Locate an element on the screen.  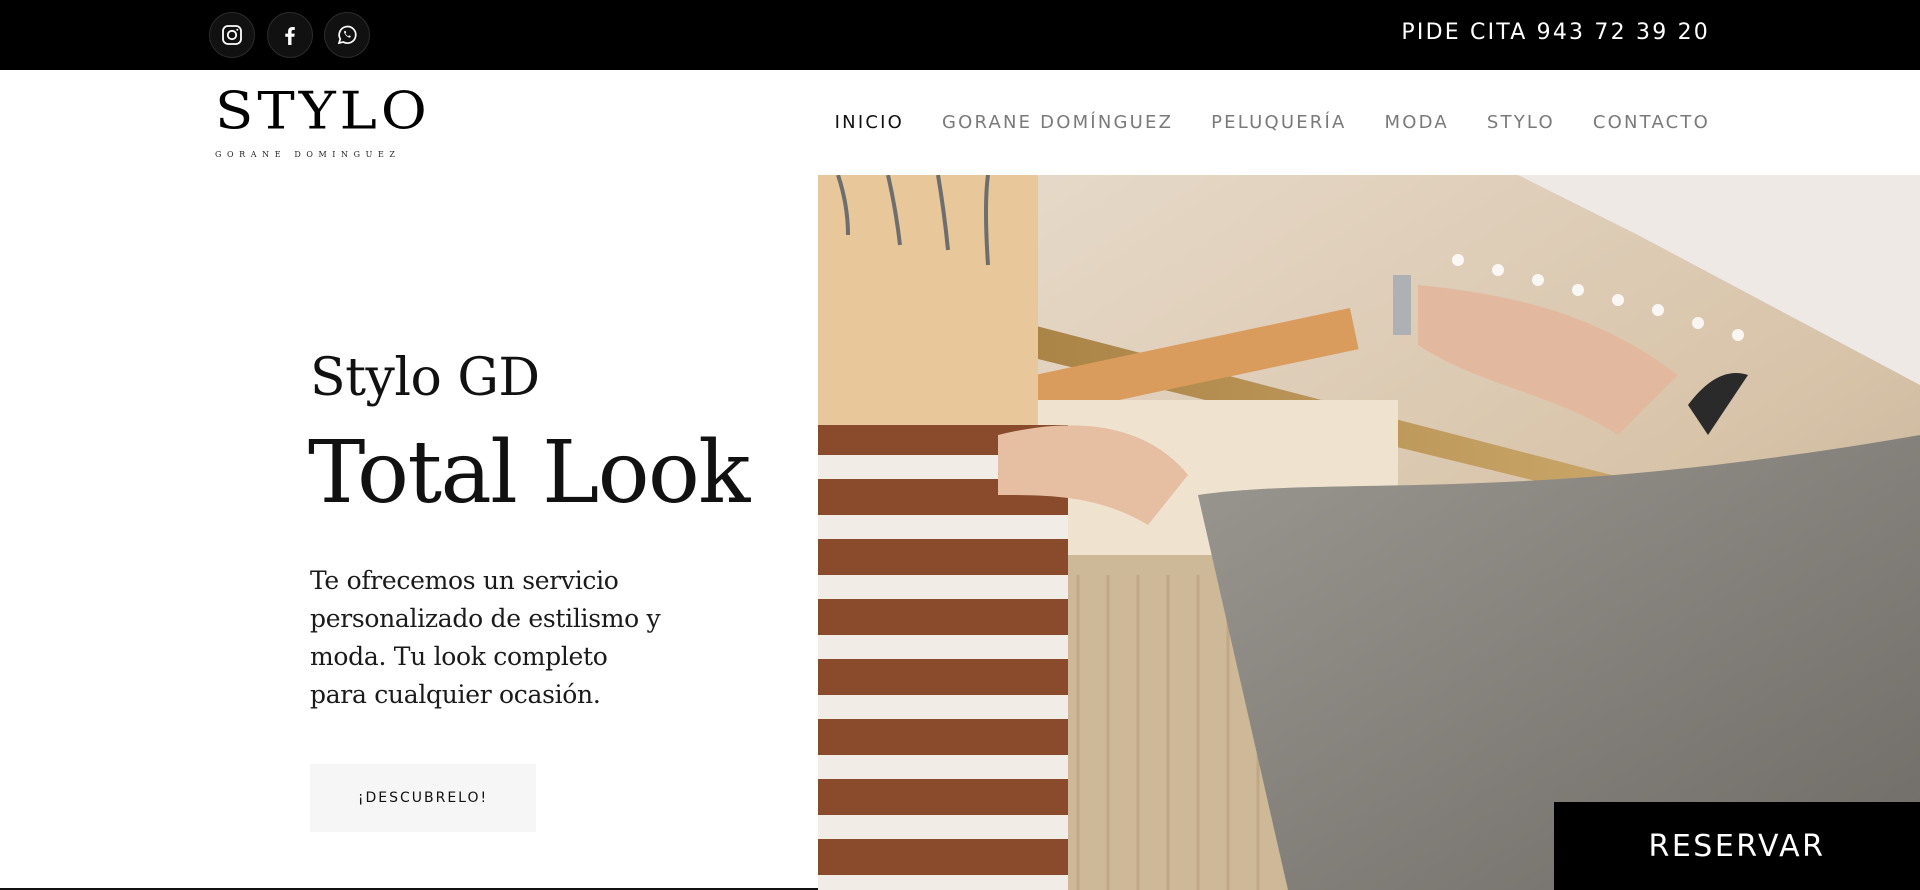
top-bar: PIDE CITA 943 72 39 20 is located at coordinates (960, 35).